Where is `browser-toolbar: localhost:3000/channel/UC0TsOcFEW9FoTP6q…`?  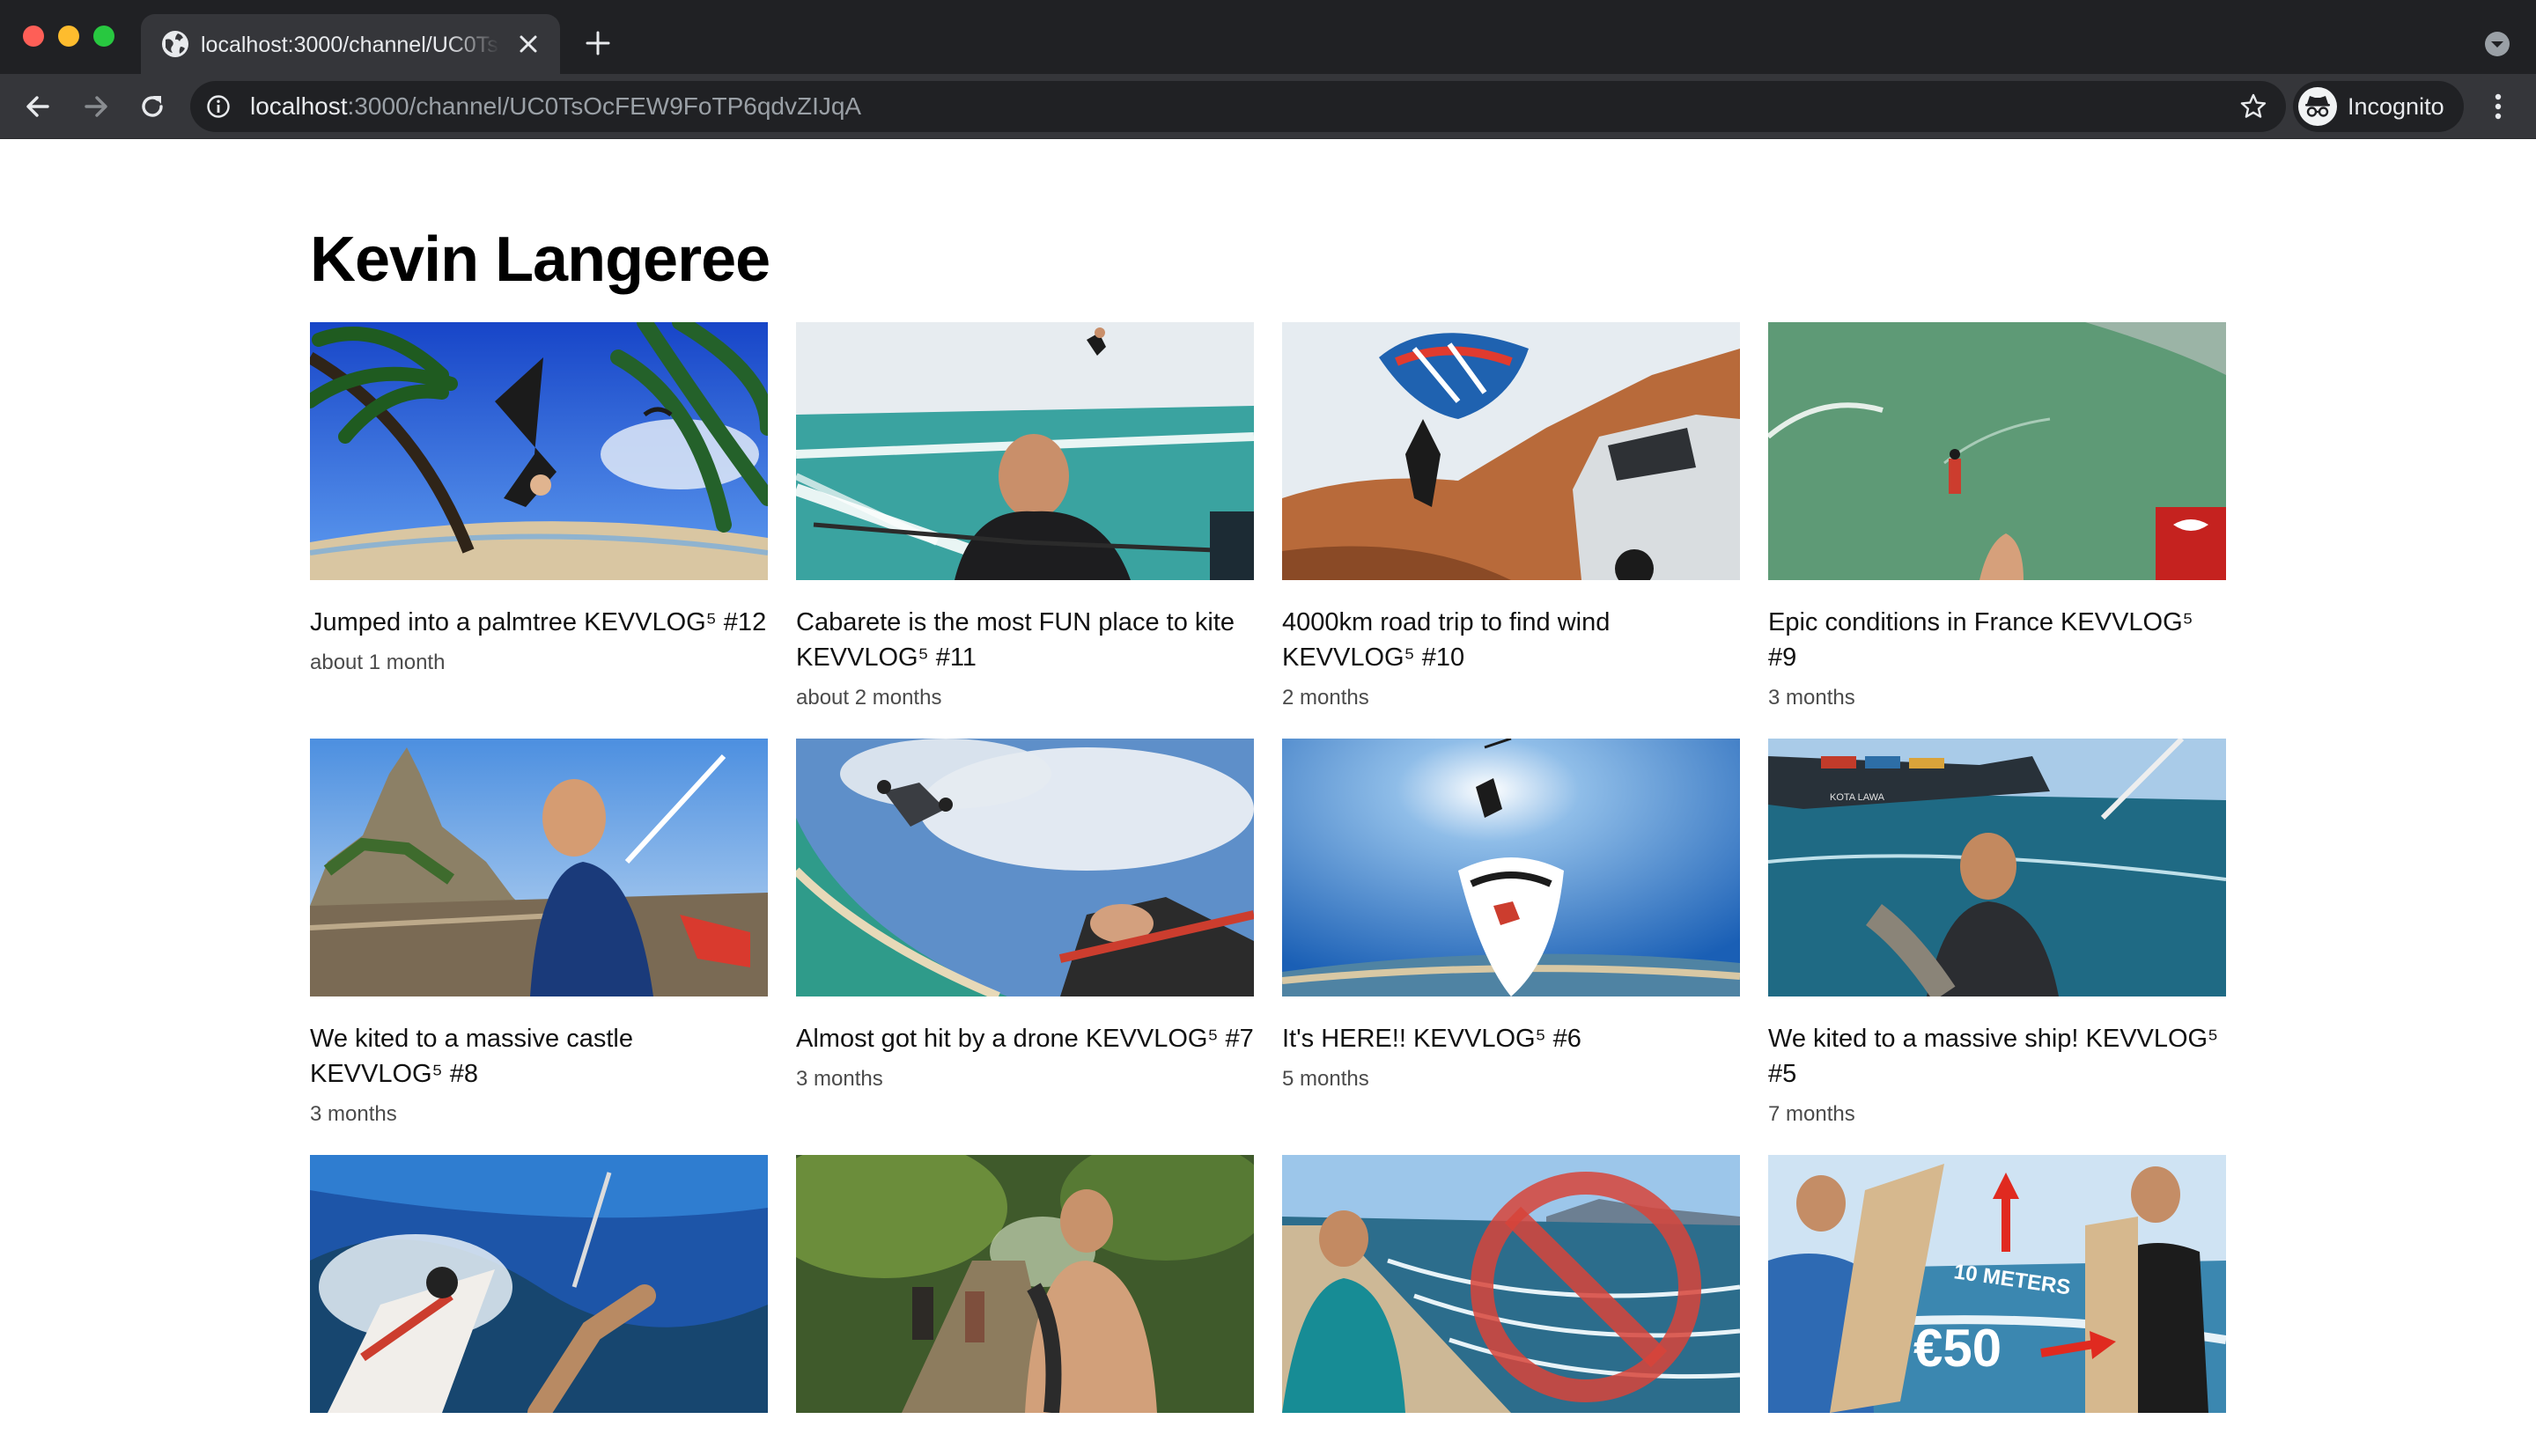 browser-toolbar: localhost:3000/channel/UC0TsOcFEW9FoTP6q… is located at coordinates (1268, 106).